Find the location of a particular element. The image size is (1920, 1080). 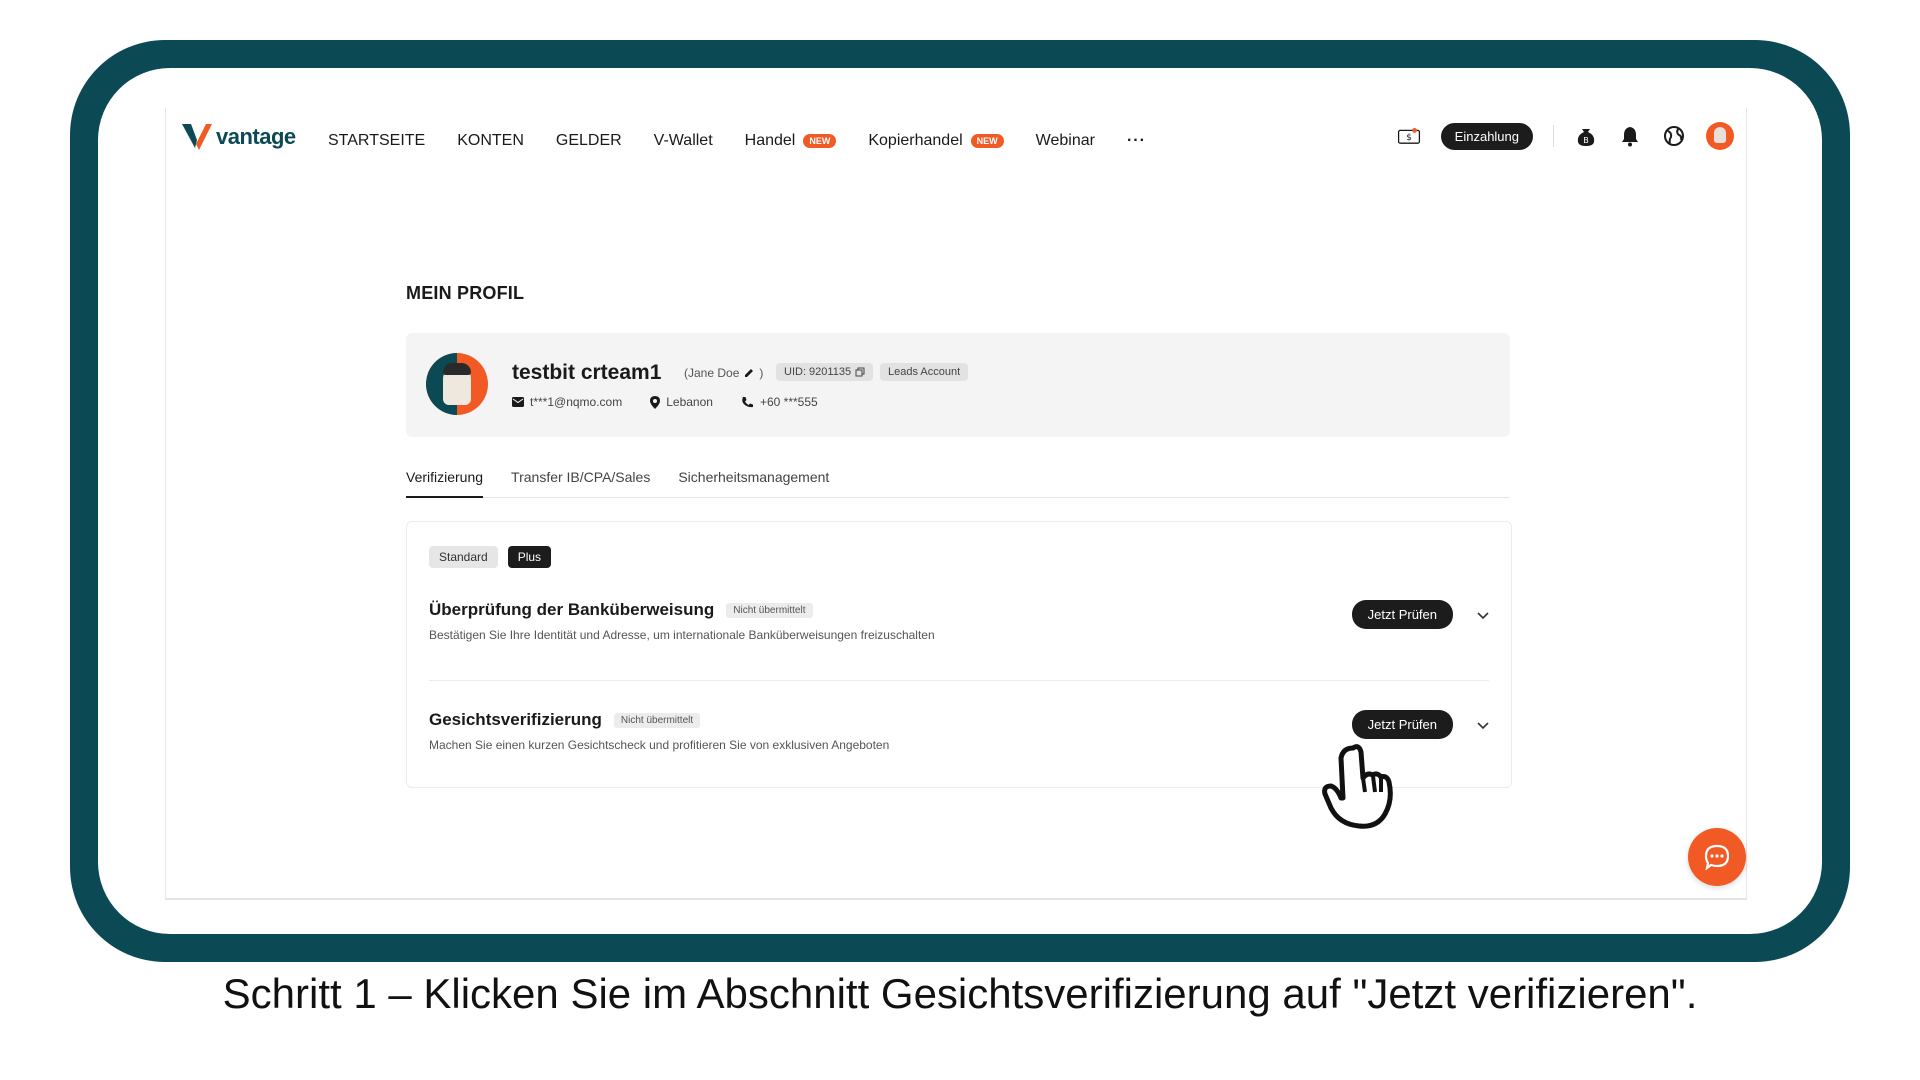

location-pin-icon is located at coordinates (655, 402).